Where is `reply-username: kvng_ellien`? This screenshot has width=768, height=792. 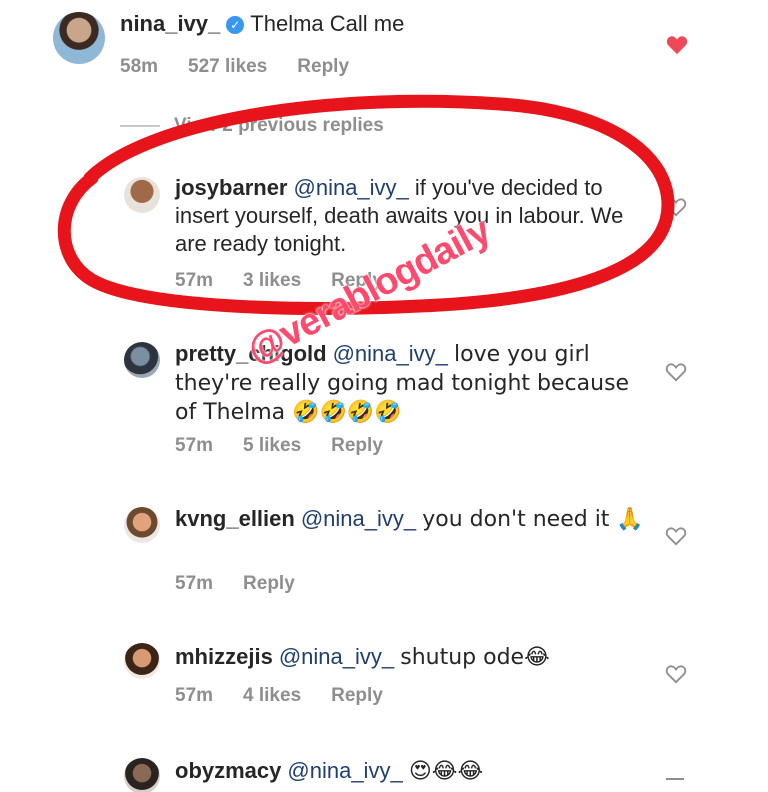 reply-username: kvng_ellien is located at coordinates (235, 518).